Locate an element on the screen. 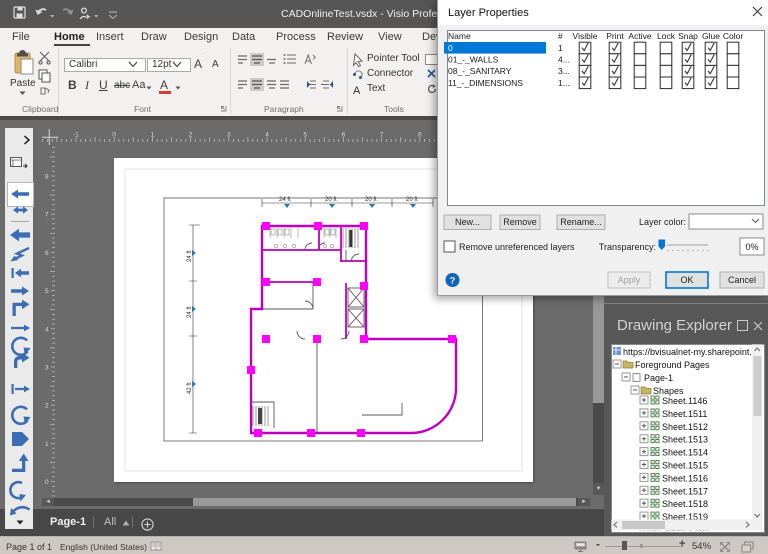 This screenshot has width=768, height=554. svg-text: Active is located at coordinates (639, 36).